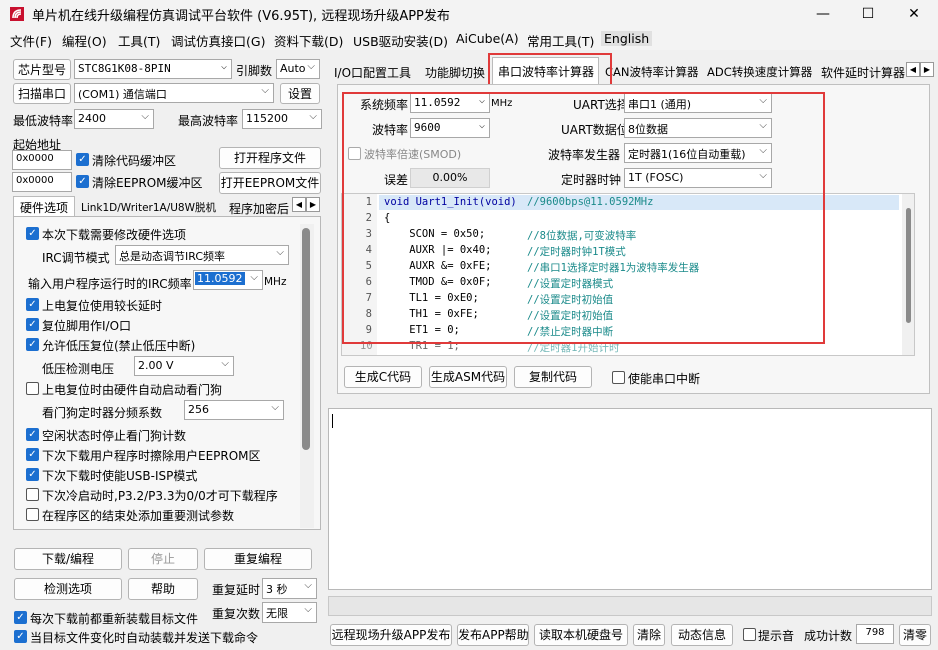  What do you see at coordinates (289, 588) in the screenshot?
I see `repeat-delay-select: 3 秒 ⌵` at bounding box center [289, 588].